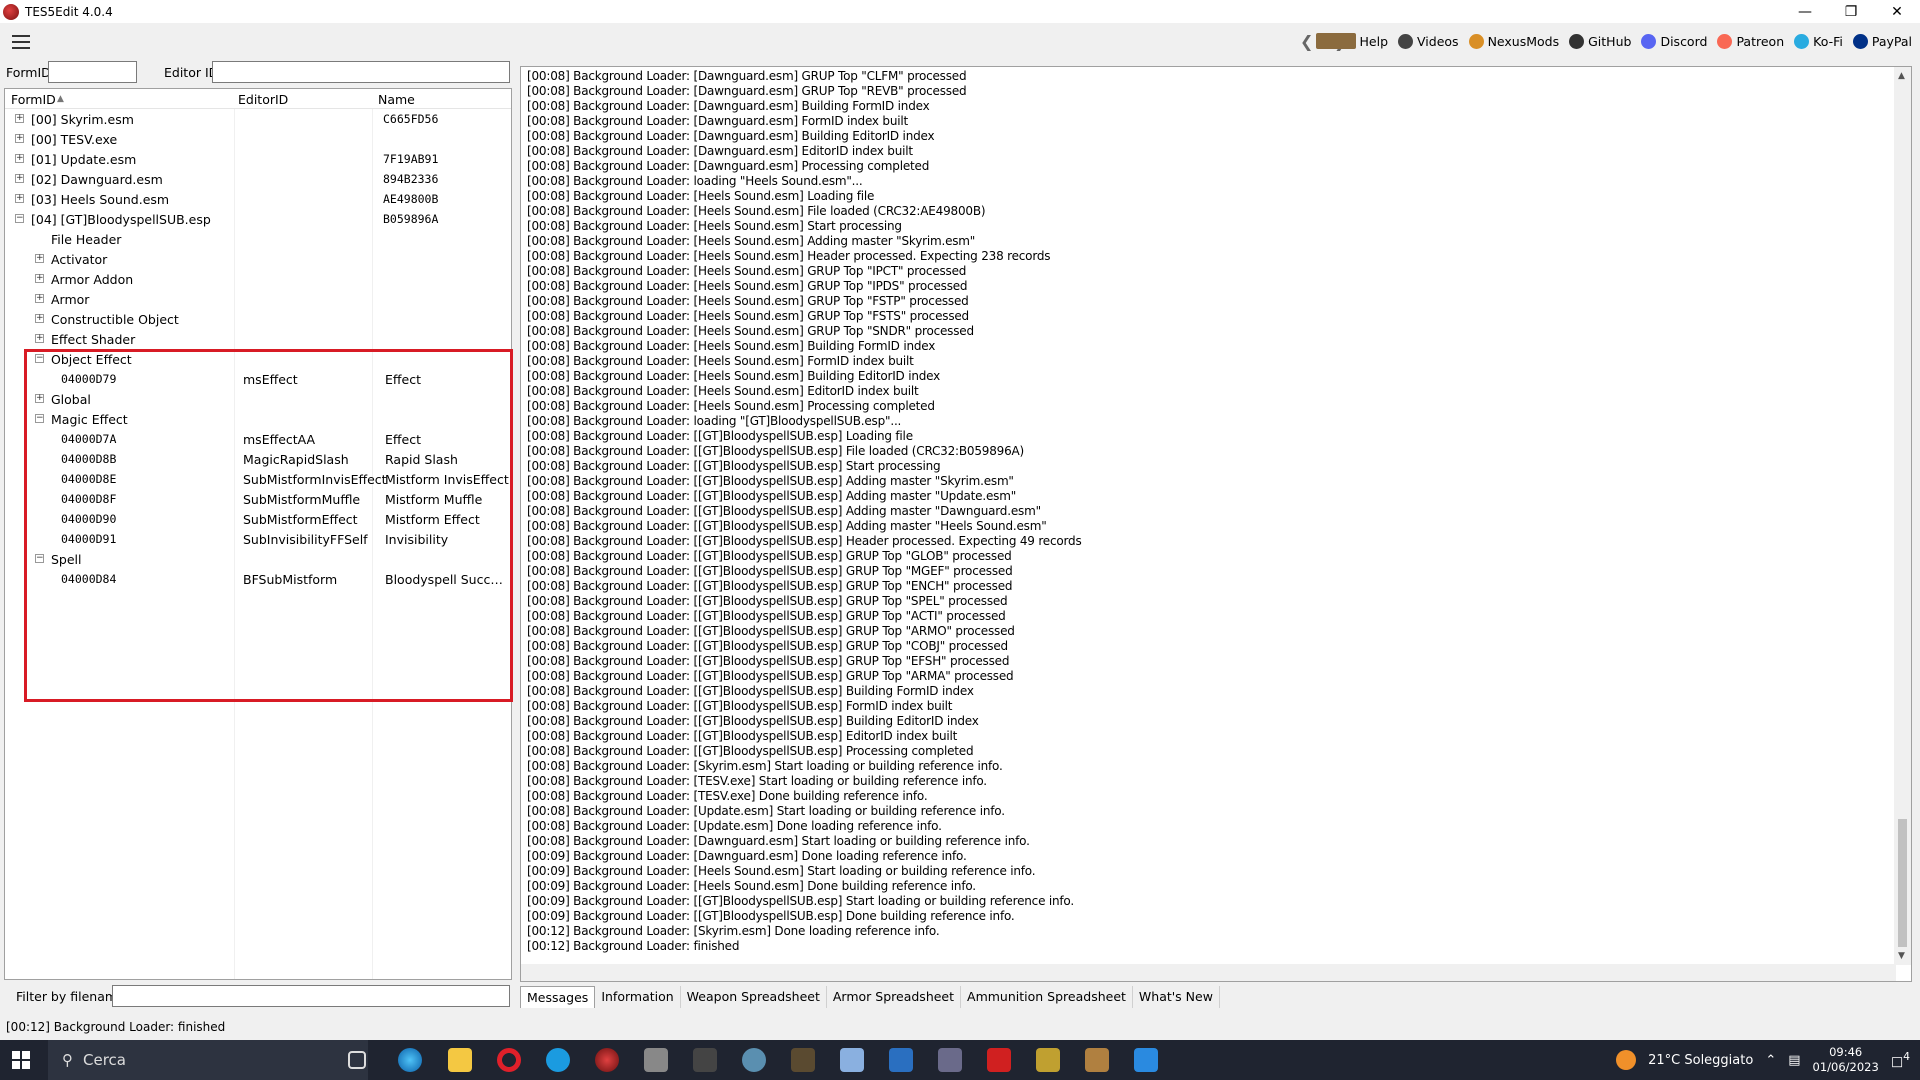 This screenshot has width=1920, height=1080. Describe the element at coordinates (1770, 1060) in the screenshot. I see `chevron-up-icon: ⌃` at that location.